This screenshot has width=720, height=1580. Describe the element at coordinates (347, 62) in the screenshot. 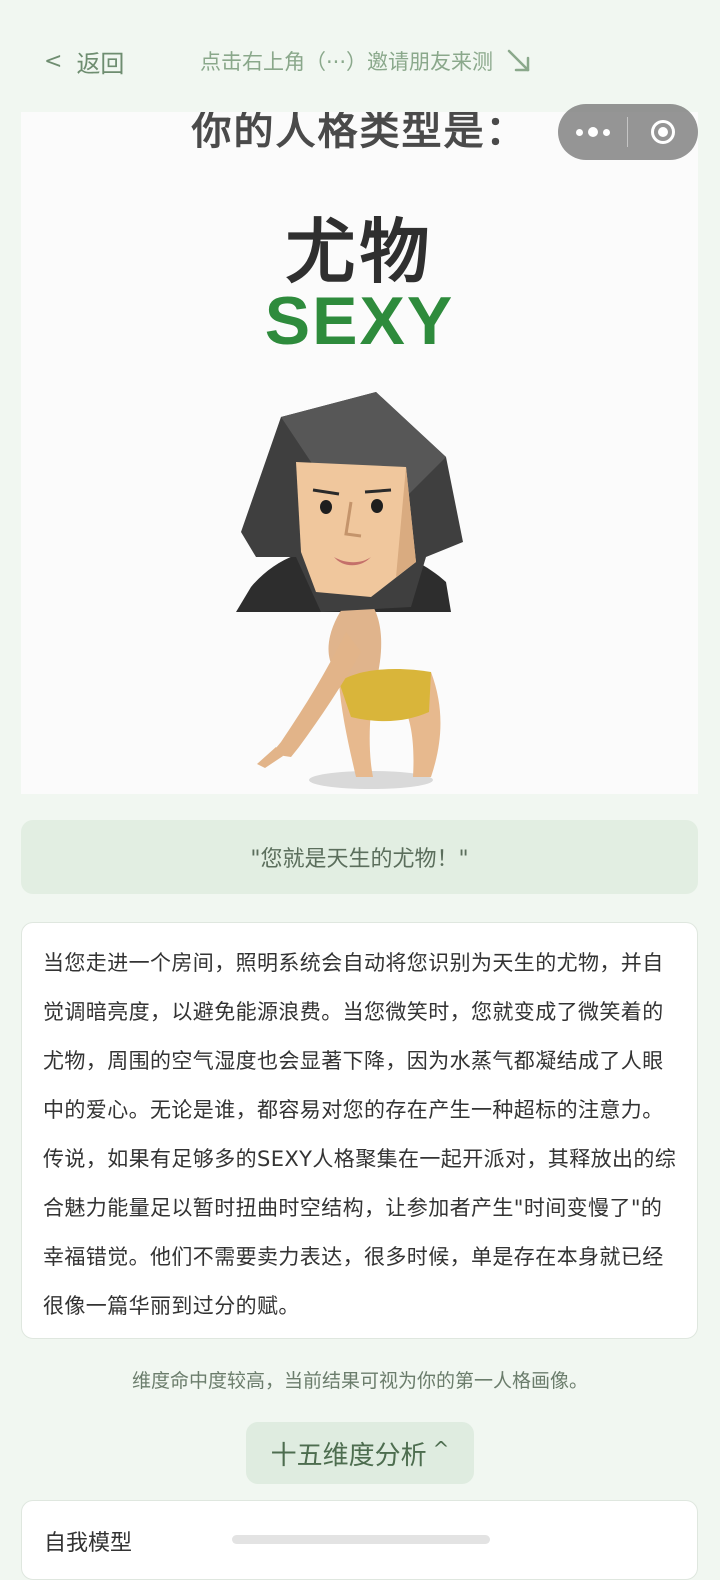

I see `share-hint-text: 点击右上角（···）邀请朋友来测` at that location.